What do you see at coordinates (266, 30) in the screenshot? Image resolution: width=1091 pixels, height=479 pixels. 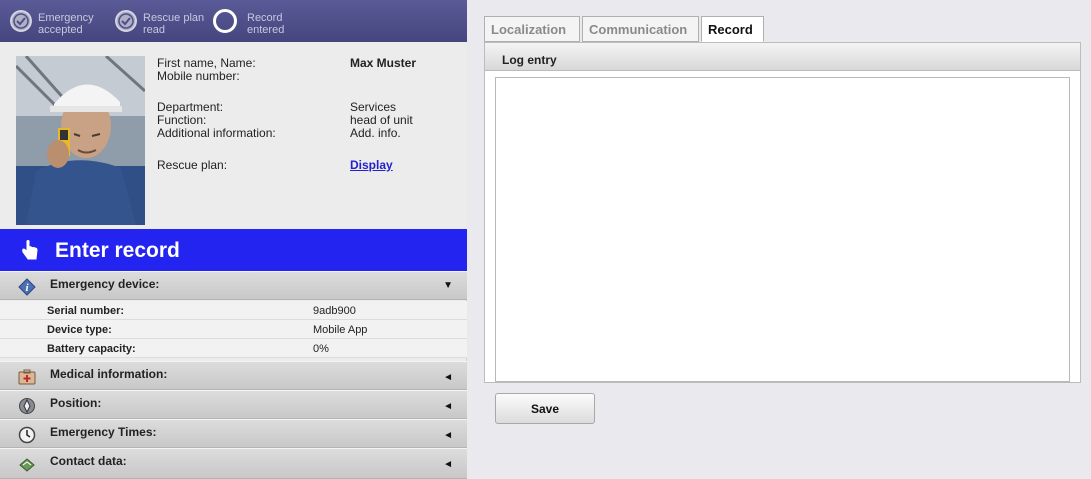 I see `step-label-line2: entered` at bounding box center [266, 30].